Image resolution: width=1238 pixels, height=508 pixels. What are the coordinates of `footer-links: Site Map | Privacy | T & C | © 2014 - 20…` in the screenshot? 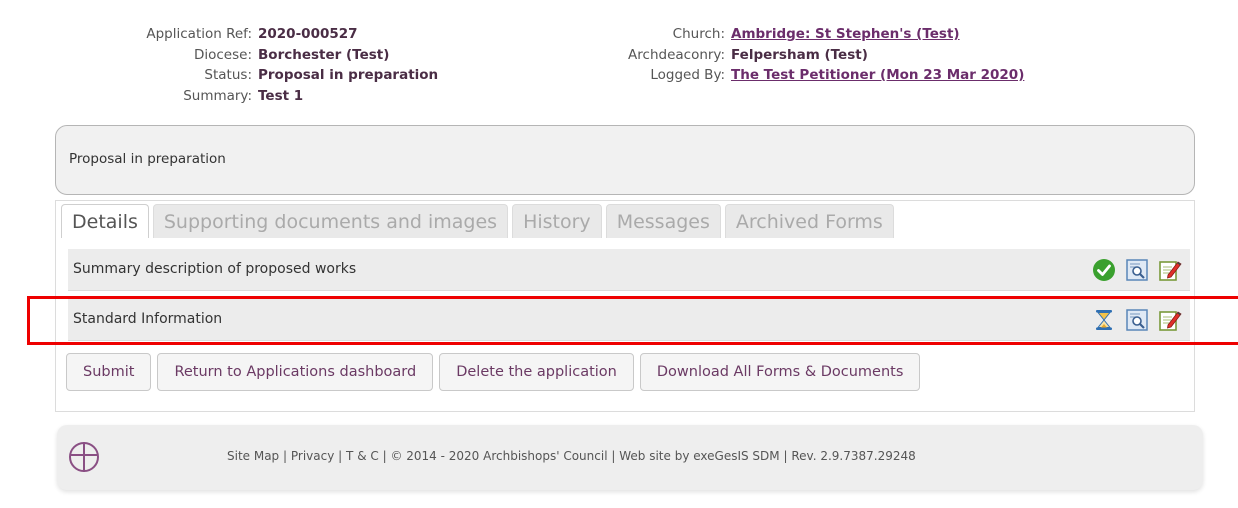 It's located at (571, 456).